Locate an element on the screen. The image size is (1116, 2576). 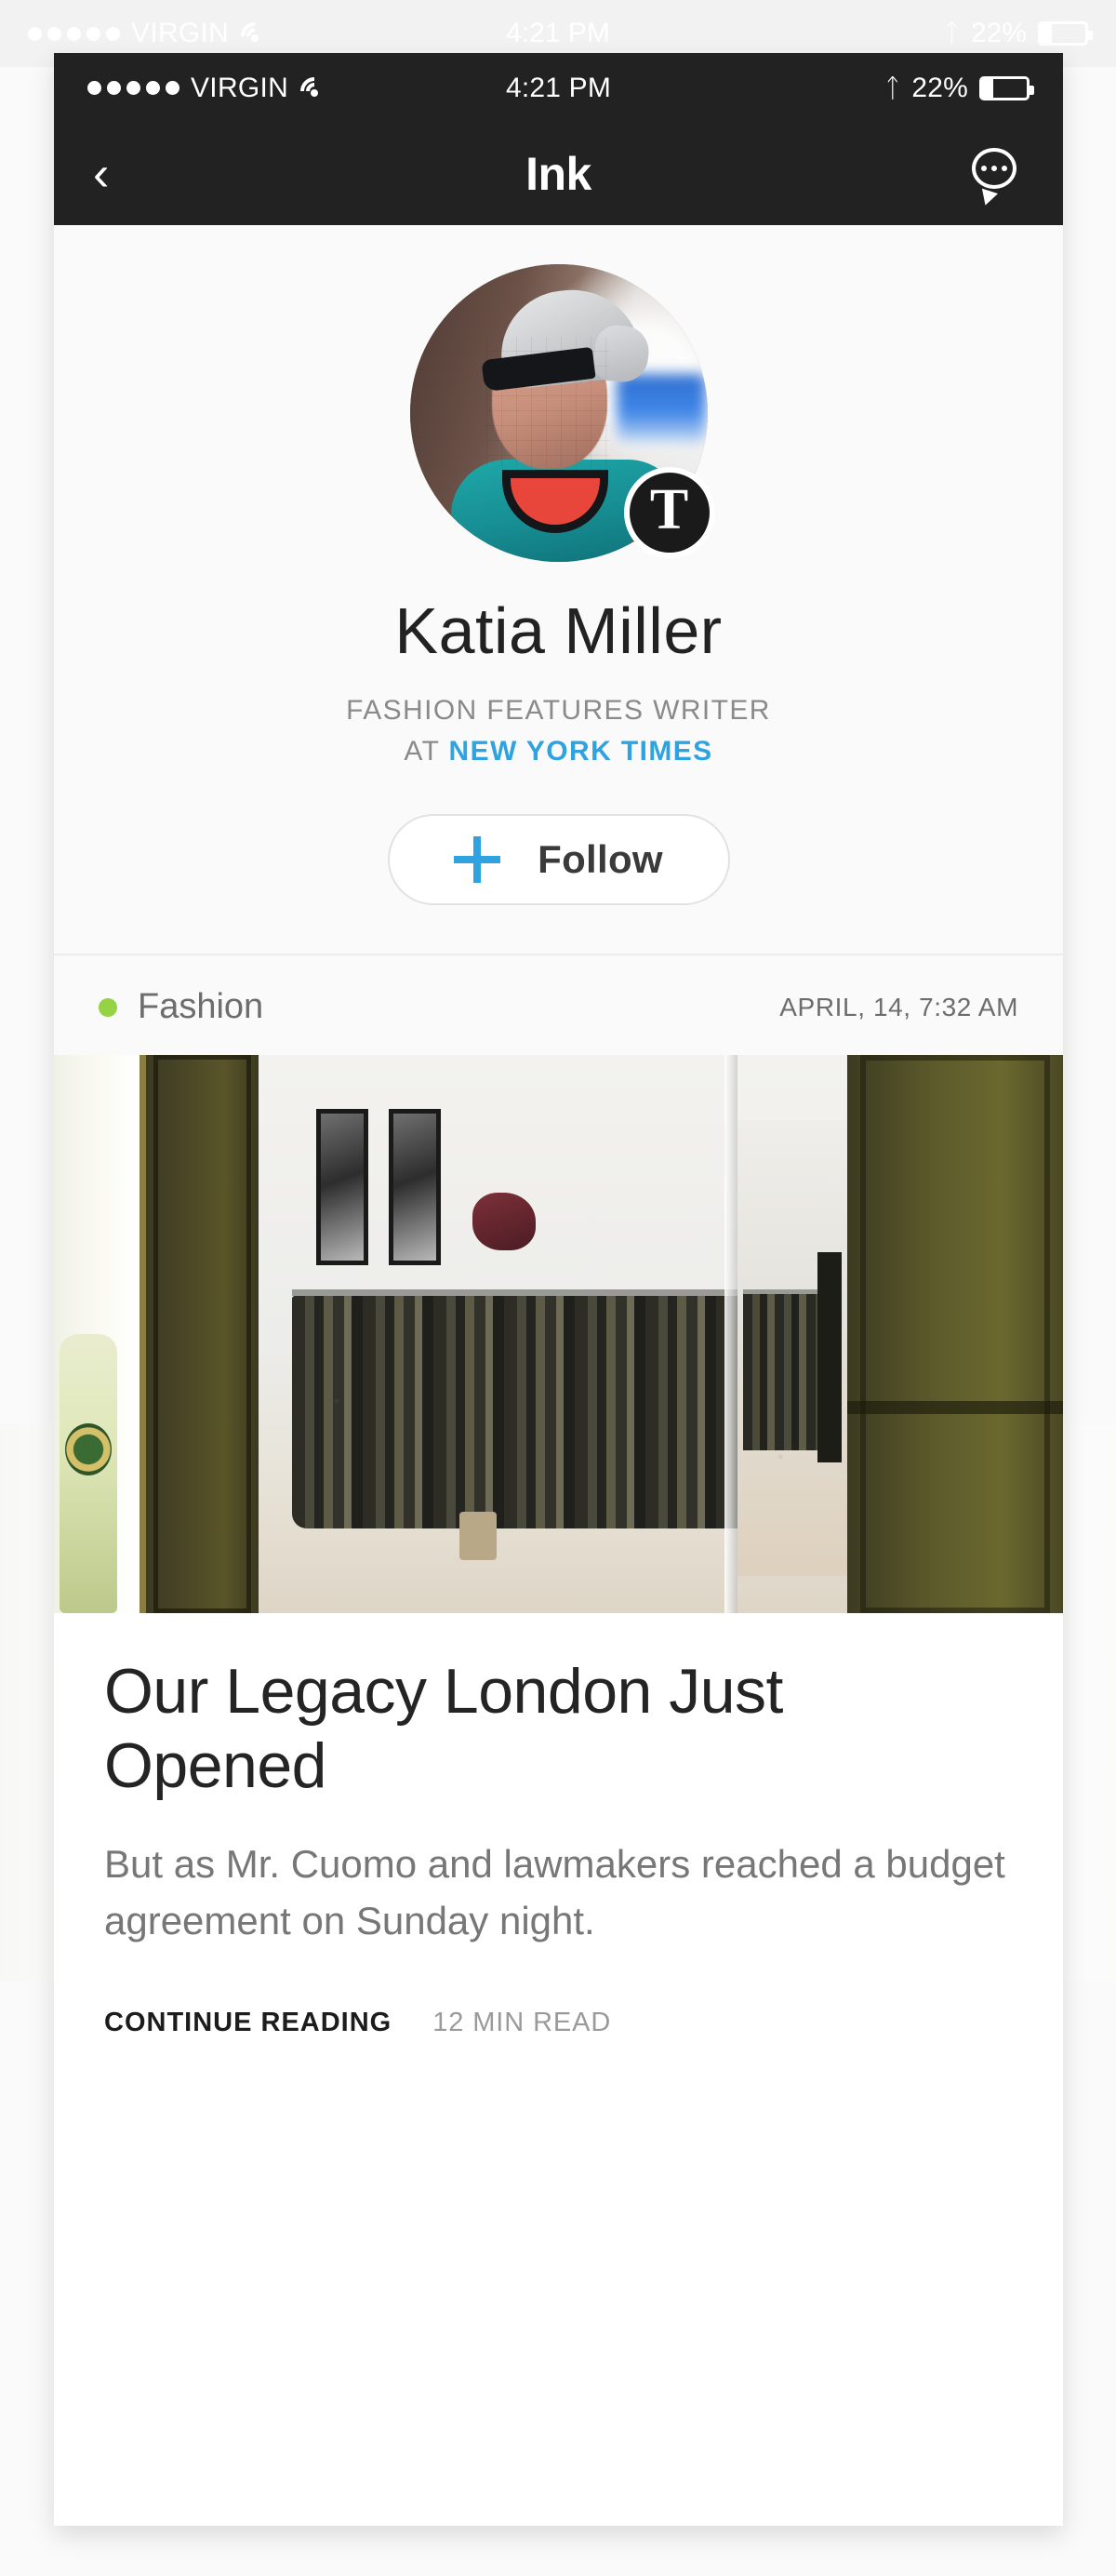
app-title: Ink is located at coordinates (558, 174).